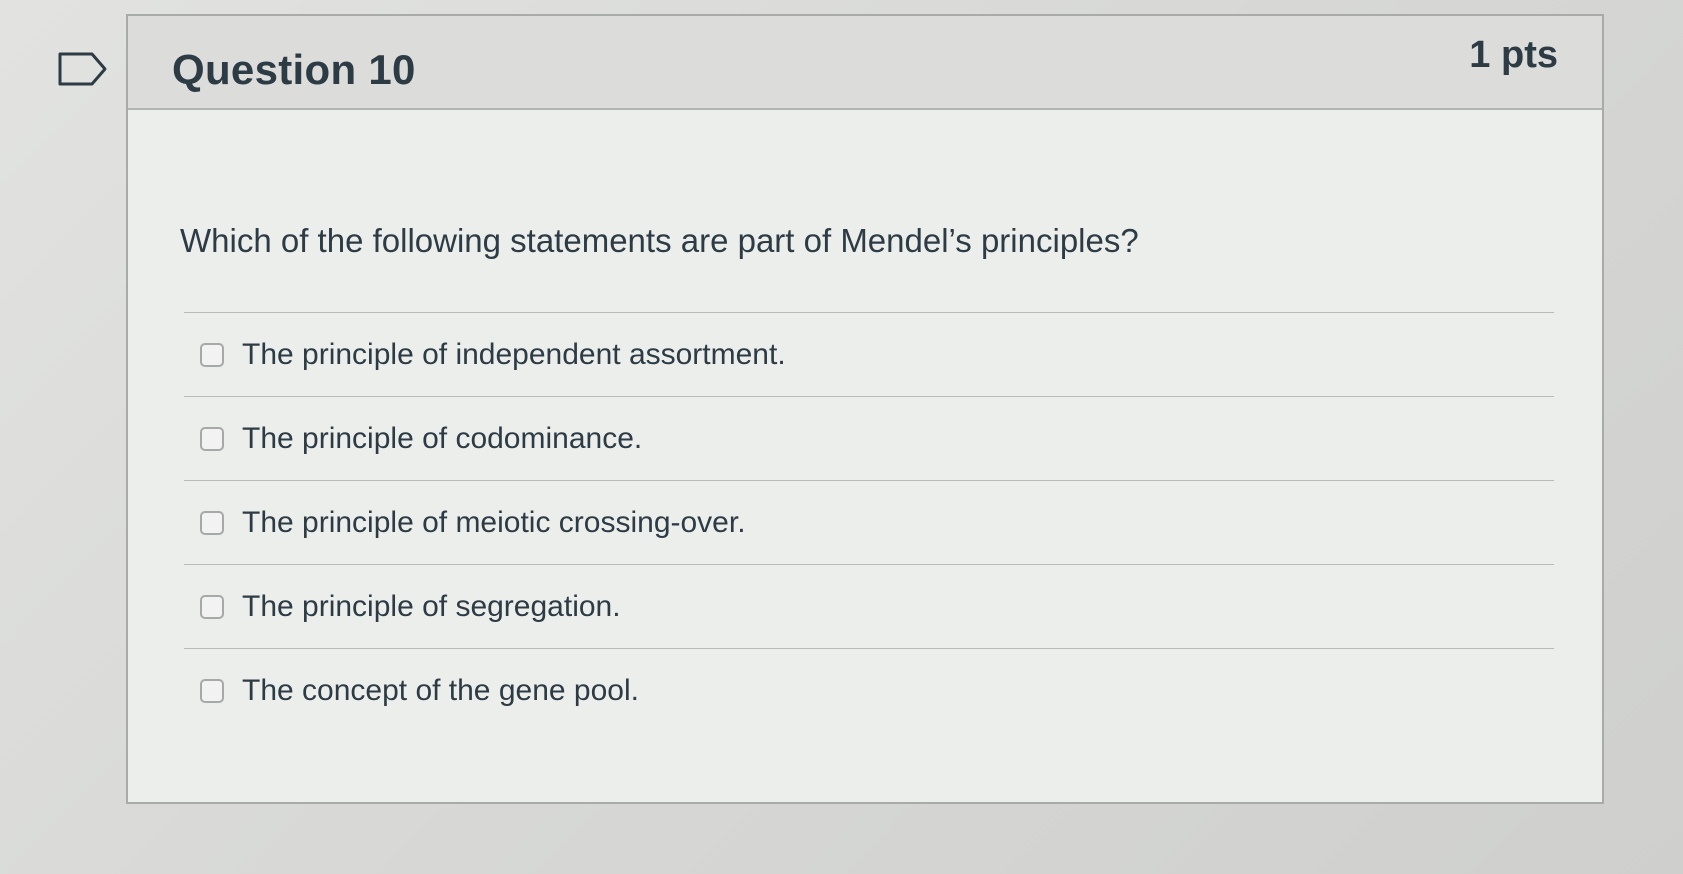 Image resolution: width=1683 pixels, height=874 pixels. Describe the element at coordinates (294, 69) in the screenshot. I see `question-title: Question 10` at that location.